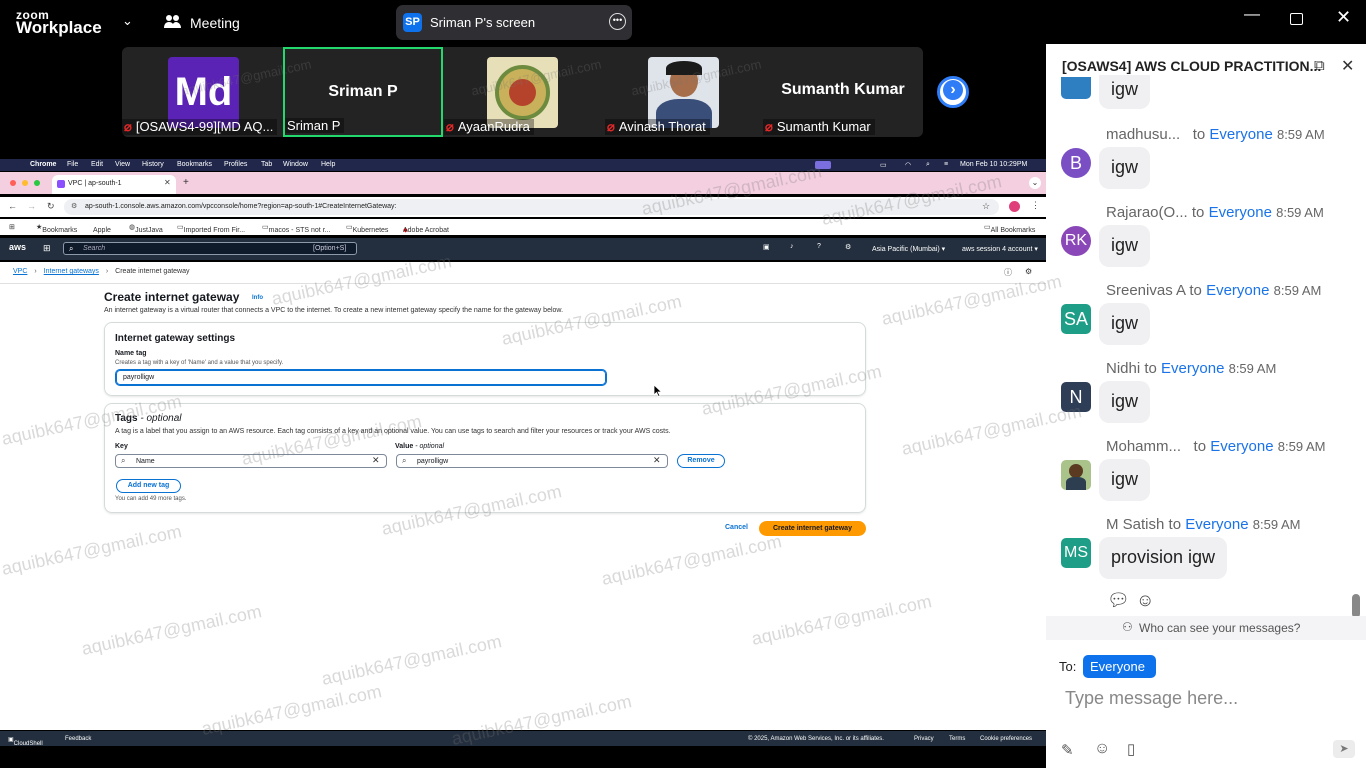 The image size is (1366, 768). Describe the element at coordinates (17, 247) in the screenshot. I see `aws-logo: aws` at that location.